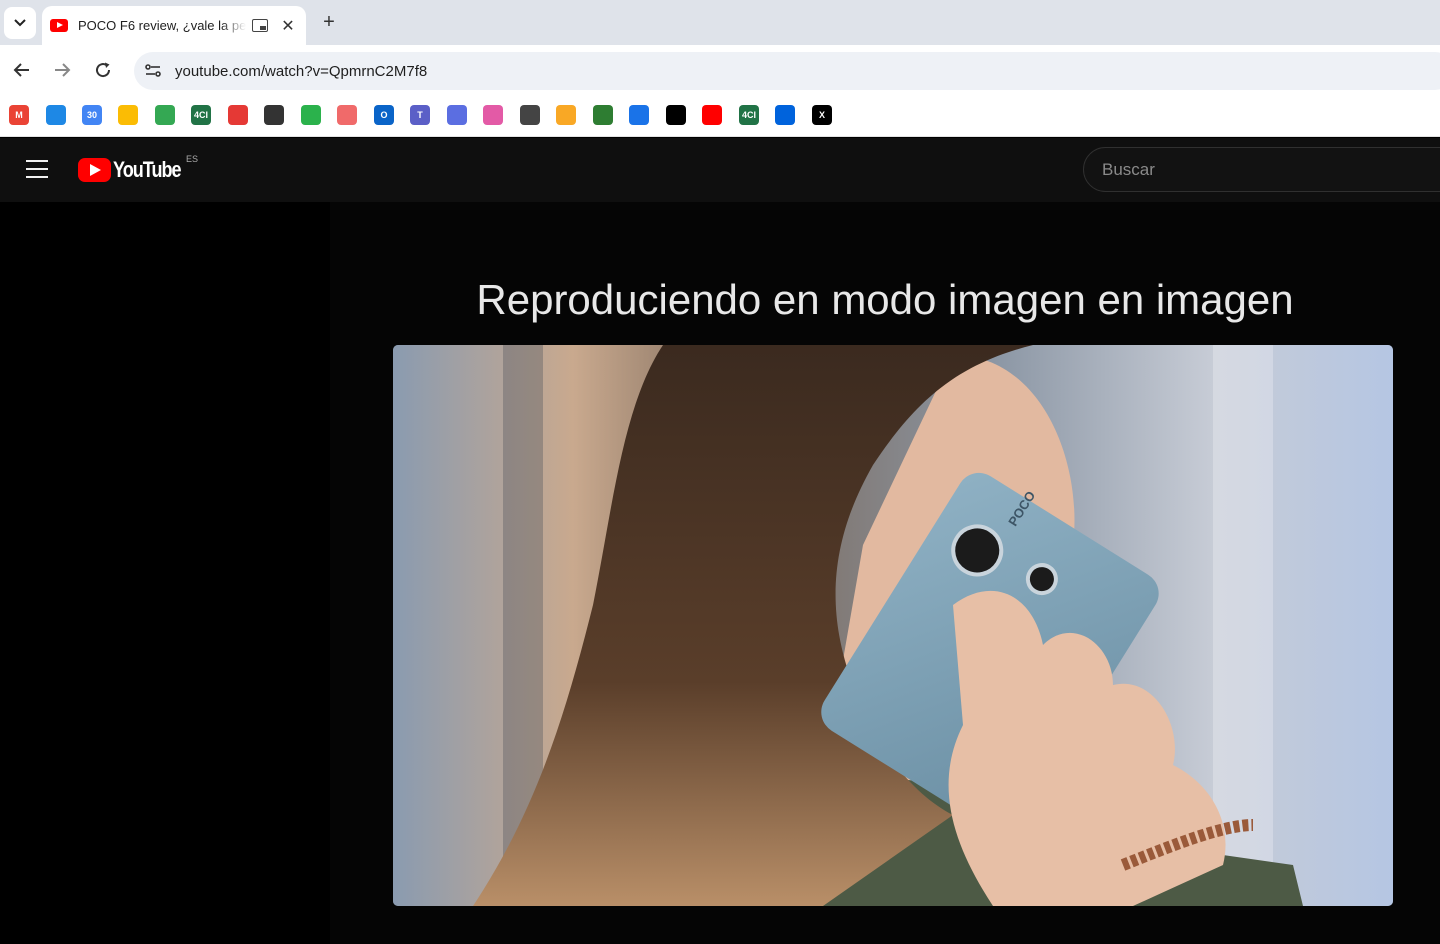 The image size is (1440, 944). I want to click on keep-icon, so click(128, 115).